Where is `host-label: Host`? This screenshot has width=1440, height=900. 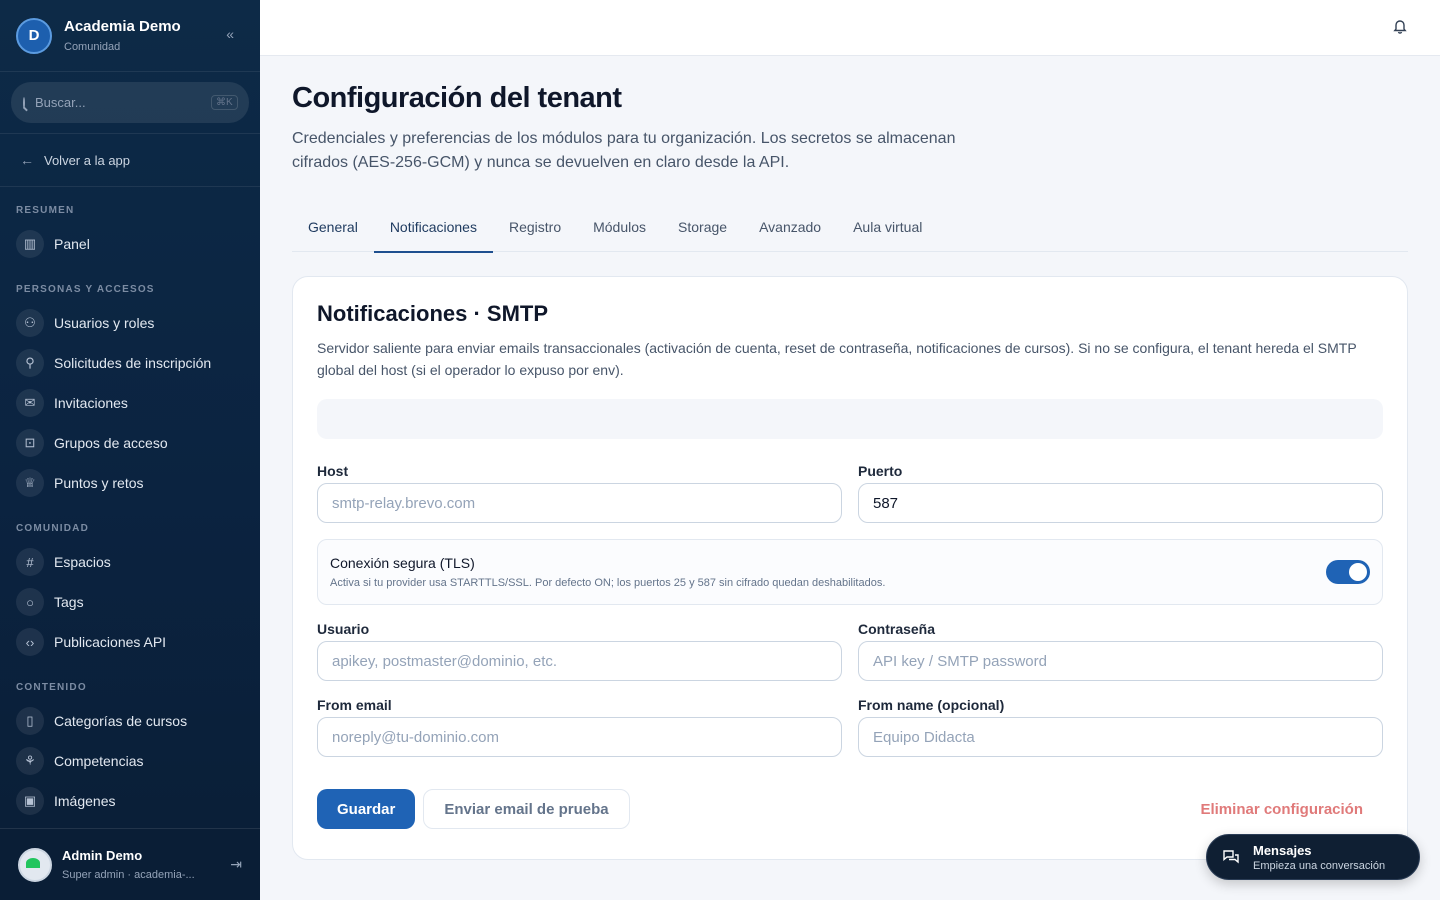
host-label: Host is located at coordinates (333, 471).